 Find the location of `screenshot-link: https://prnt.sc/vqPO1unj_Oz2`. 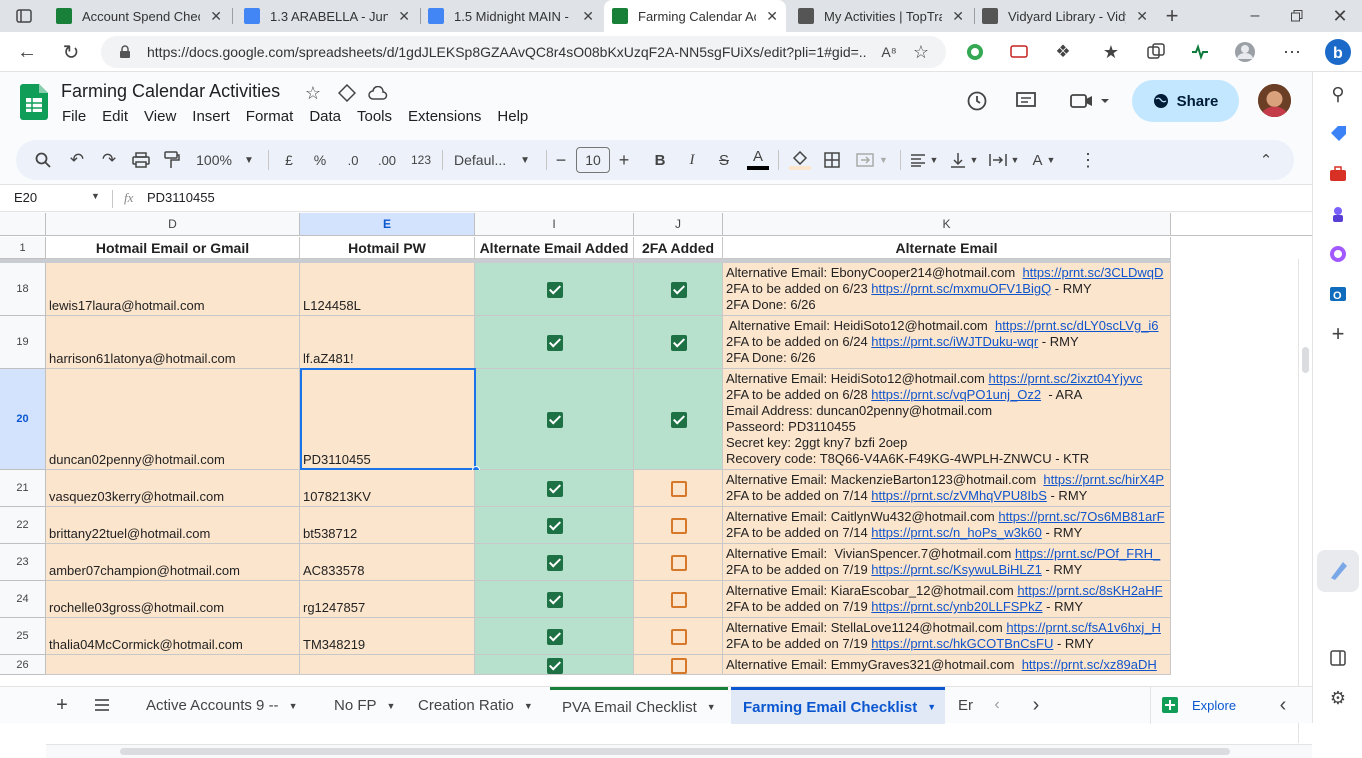

screenshot-link: https://prnt.sc/vqPO1unj_Oz2 is located at coordinates (956, 394).